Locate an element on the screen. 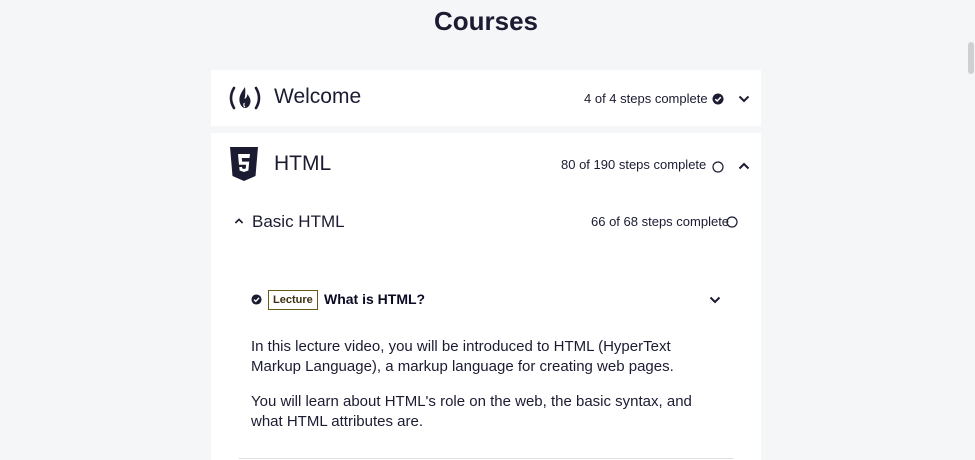  block-steps-count: 4 of 4 steps complete is located at coordinates (646, 98).